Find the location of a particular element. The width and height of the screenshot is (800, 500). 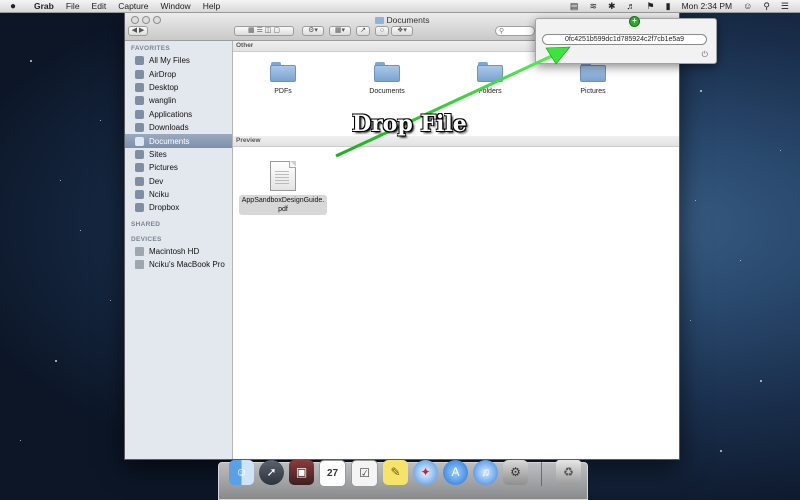

stickies-icon: ✎ is located at coordinates (395, 472).